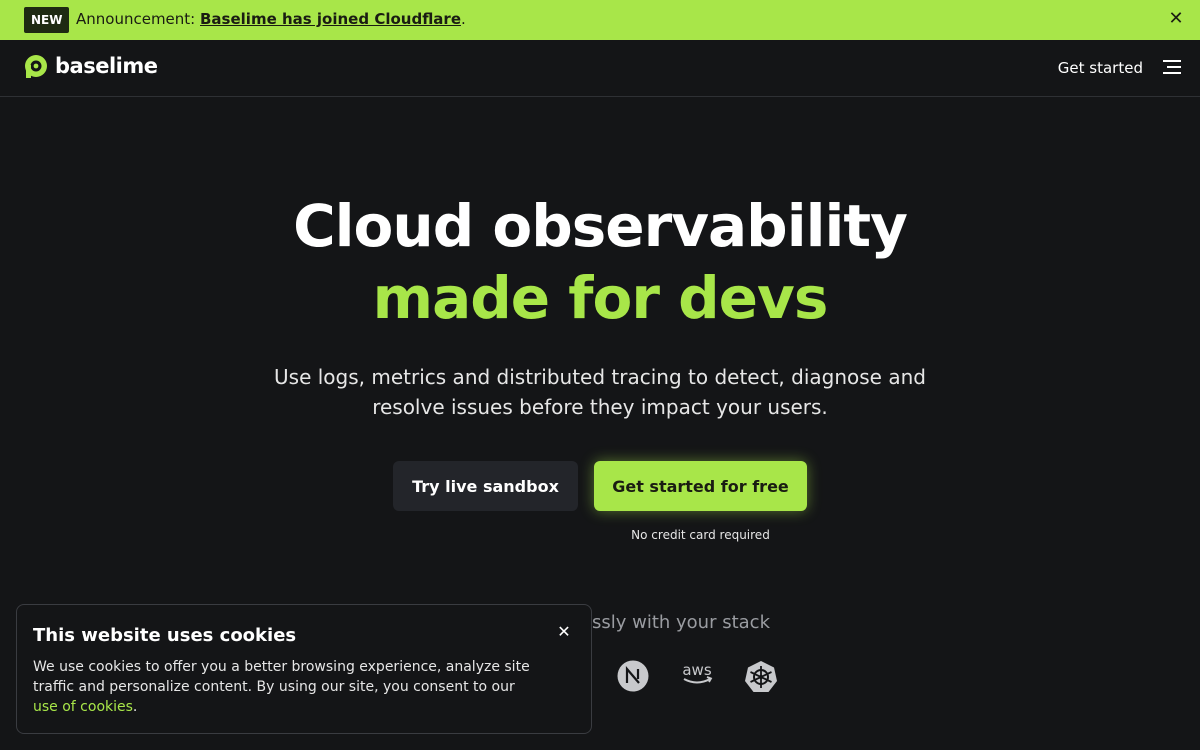 This screenshot has height=750, width=1200. What do you see at coordinates (485, 486) in the screenshot?
I see `try-live-sandbox-button: Try live sandbox` at bounding box center [485, 486].